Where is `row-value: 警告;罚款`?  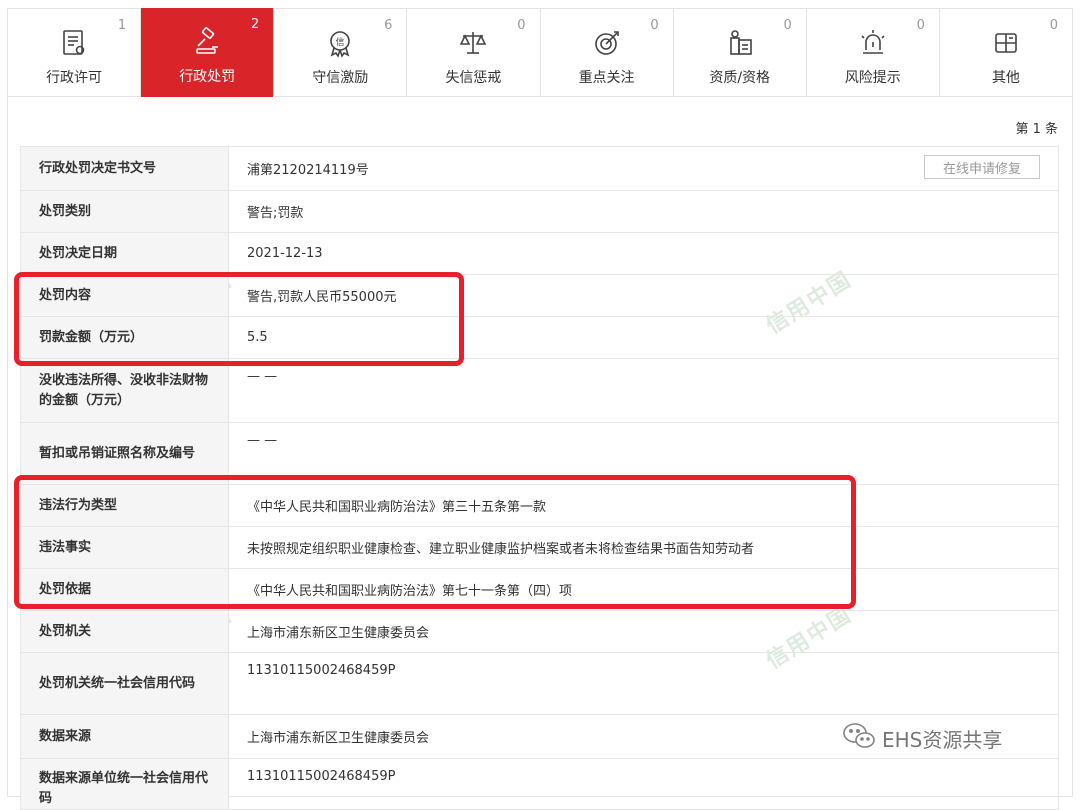 row-value: 警告;罚款 is located at coordinates (643, 211).